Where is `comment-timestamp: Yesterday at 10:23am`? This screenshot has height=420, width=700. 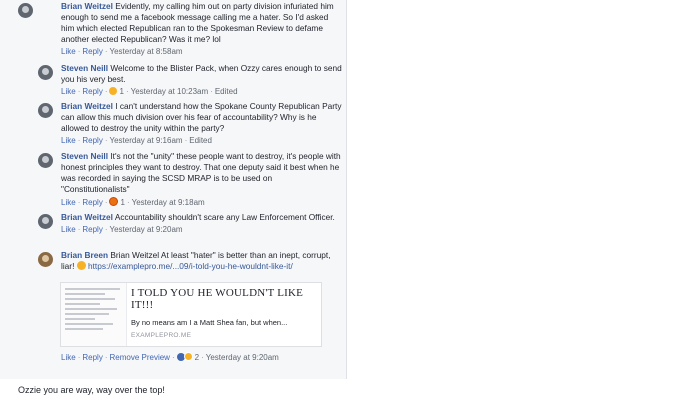
comment-timestamp: Yesterday at 10:23am is located at coordinates (170, 91).